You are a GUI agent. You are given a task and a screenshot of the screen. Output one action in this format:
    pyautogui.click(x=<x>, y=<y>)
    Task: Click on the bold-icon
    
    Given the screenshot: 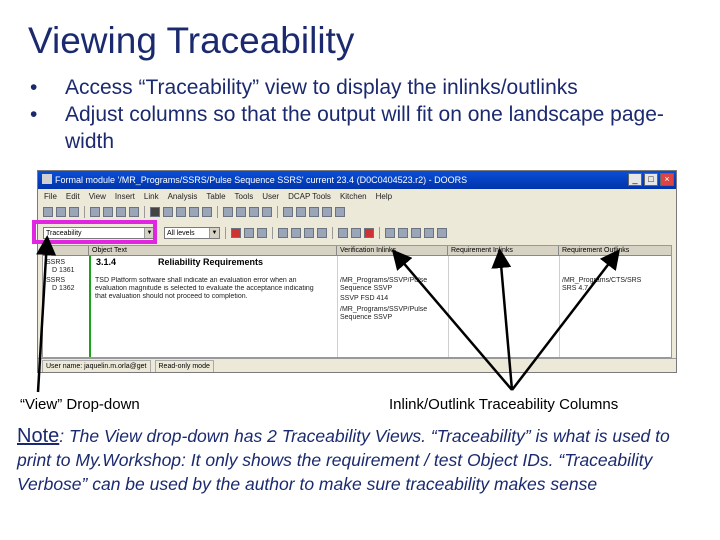 What is the action you would take?
    pyautogui.click(x=168, y=211)
    